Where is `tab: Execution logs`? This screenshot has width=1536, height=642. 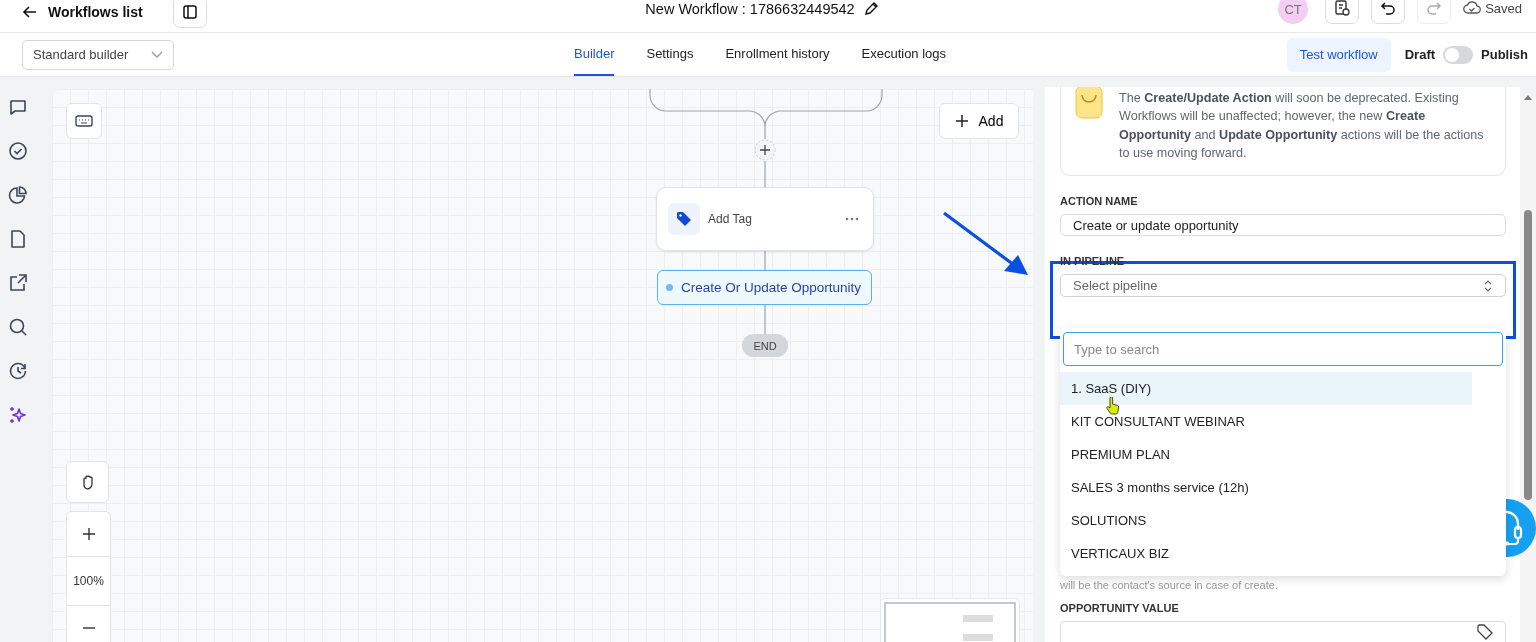 tab: Execution logs is located at coordinates (904, 54).